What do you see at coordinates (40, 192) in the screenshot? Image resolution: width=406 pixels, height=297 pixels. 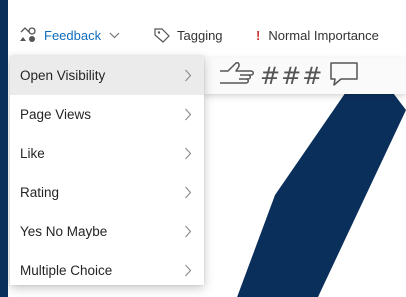 I see `menu-item-label: Rating` at bounding box center [40, 192].